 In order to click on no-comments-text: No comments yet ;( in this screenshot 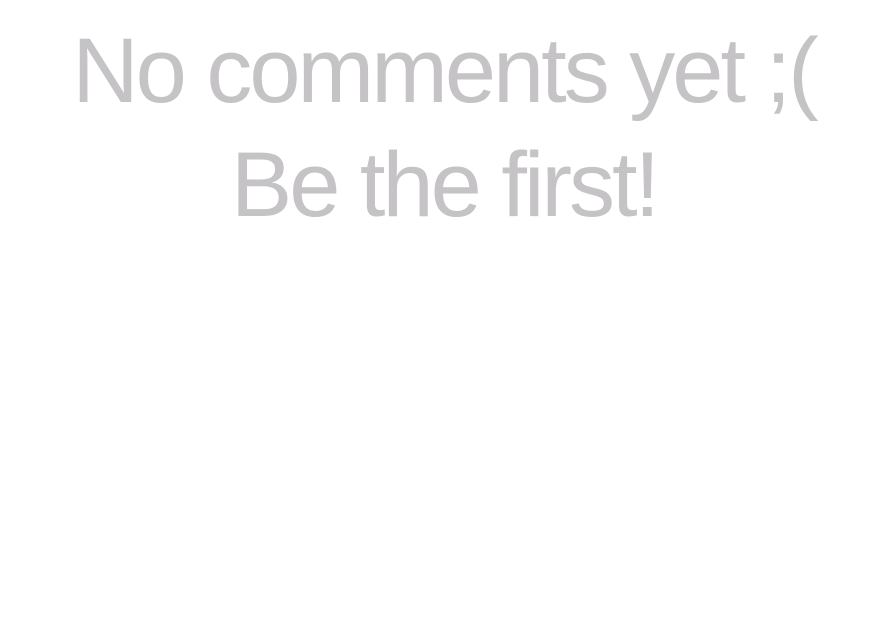, I will do `click(445, 71)`.